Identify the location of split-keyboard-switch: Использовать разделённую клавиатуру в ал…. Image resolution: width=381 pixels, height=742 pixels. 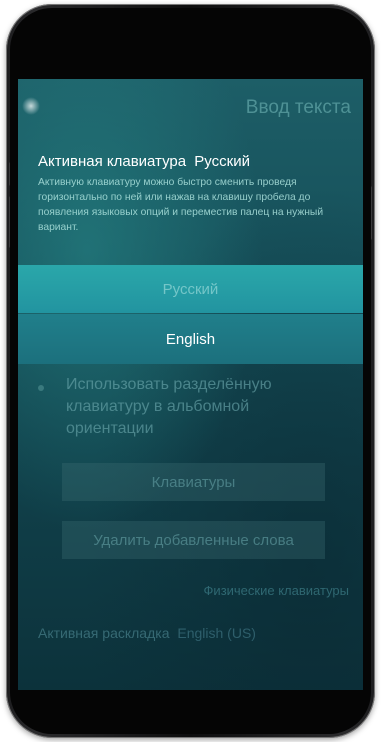
(198, 411).